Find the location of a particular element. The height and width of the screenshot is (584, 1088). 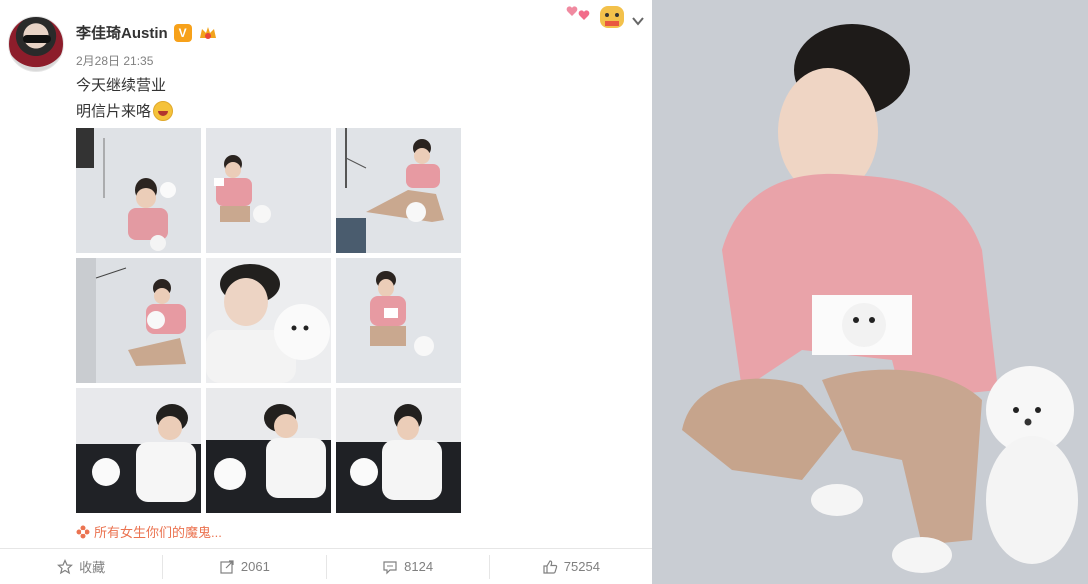

author-row: 李佳琦Austin V is located at coordinates (147, 32).